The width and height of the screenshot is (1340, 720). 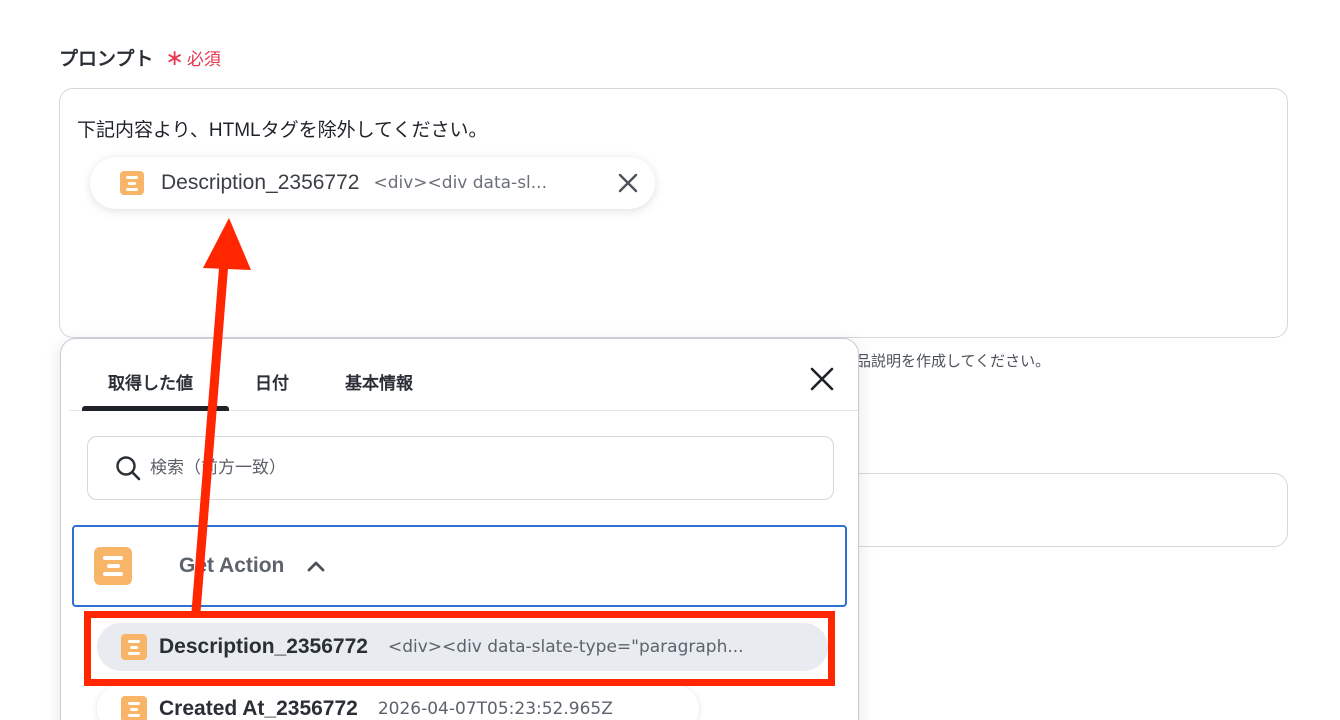 I want to click on group-header-get-action: Get Action, so click(x=459, y=566).